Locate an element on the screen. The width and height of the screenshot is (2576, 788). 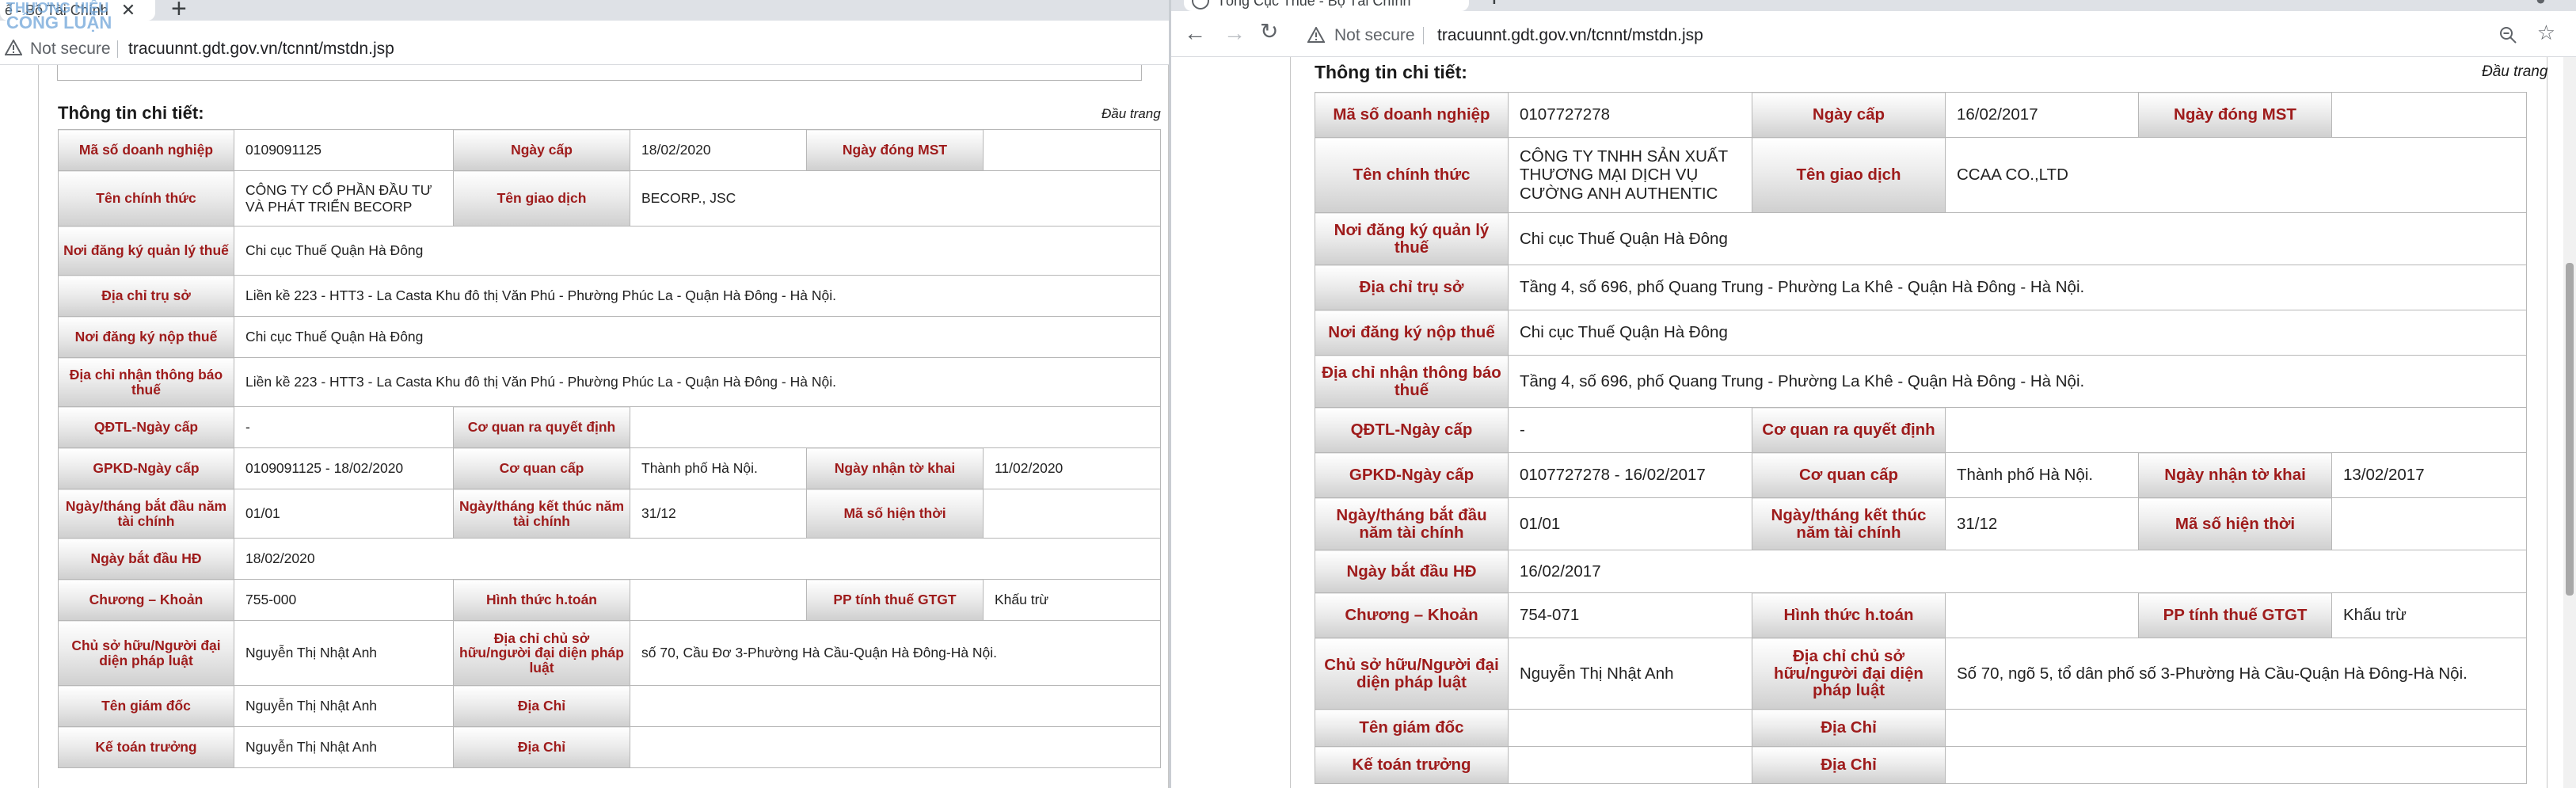
label-chuong-khoan: Chương – Khoản is located at coordinates (146, 600).